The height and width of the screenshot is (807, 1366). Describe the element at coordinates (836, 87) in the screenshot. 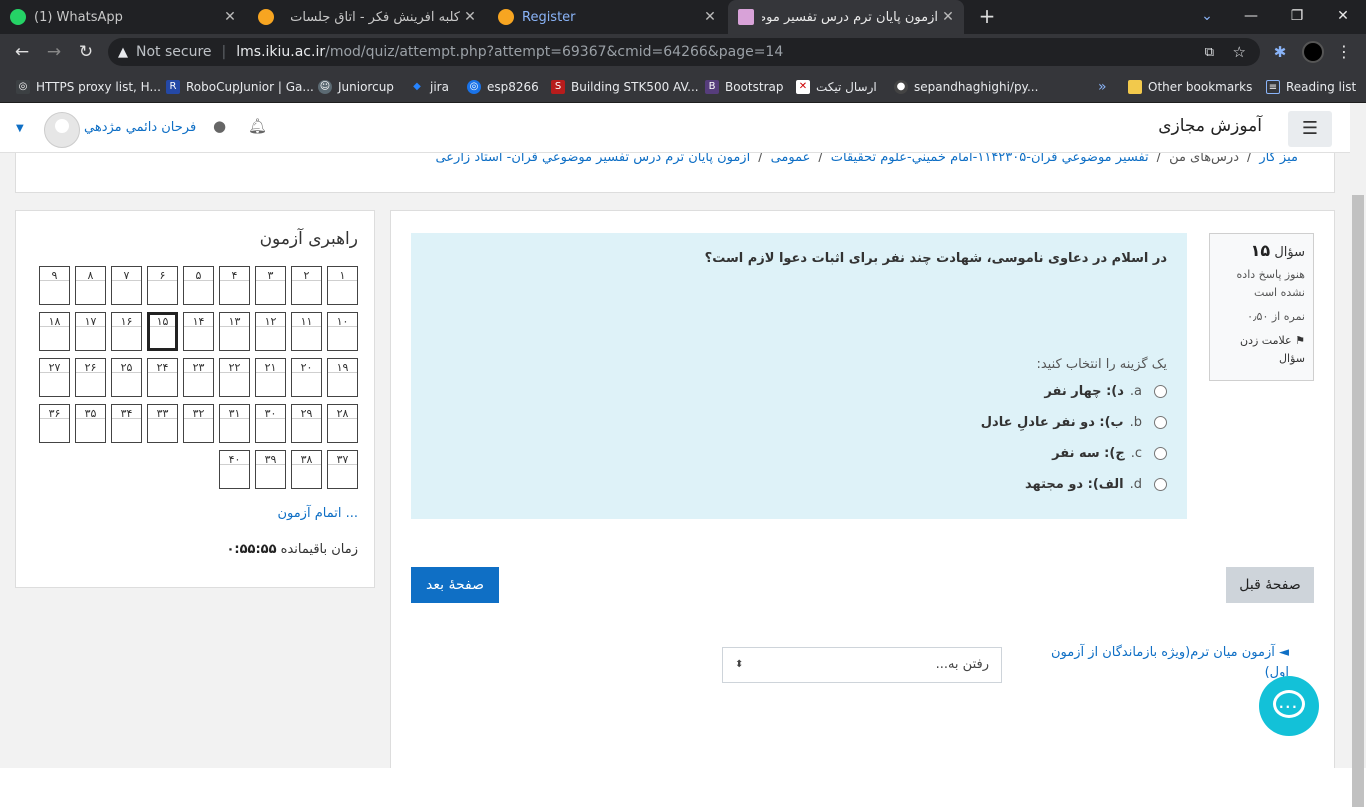

I see `bookmark-ticket: ✕ ارسال تیکت` at that location.